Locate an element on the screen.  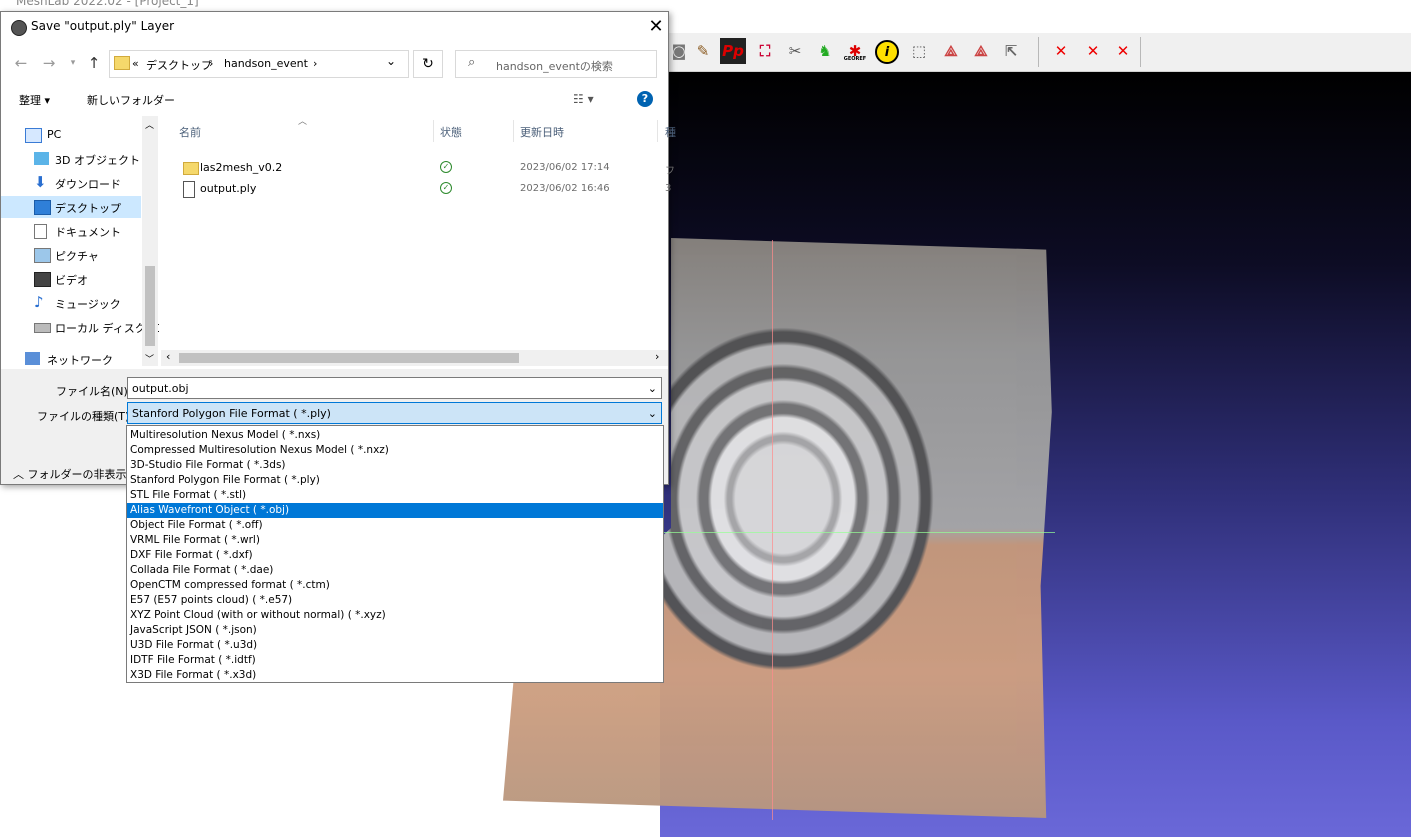
nav-scrollbar-thumb is located at coordinates (150, 306).